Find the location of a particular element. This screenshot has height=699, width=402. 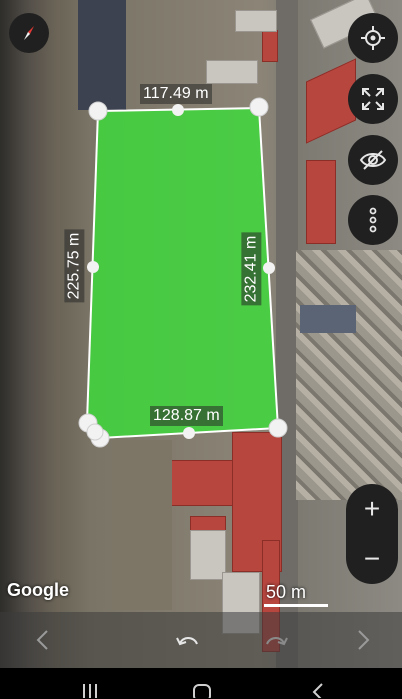

measure-label-top: 117.49 m is located at coordinates (176, 94).